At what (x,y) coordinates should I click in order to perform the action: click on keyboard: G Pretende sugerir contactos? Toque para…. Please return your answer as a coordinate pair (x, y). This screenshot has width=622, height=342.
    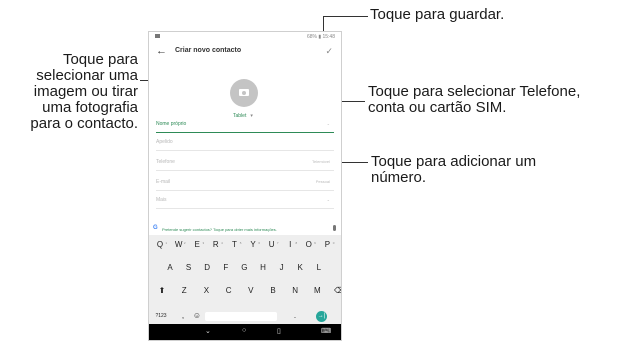
    Looking at the image, I should click on (245, 281).